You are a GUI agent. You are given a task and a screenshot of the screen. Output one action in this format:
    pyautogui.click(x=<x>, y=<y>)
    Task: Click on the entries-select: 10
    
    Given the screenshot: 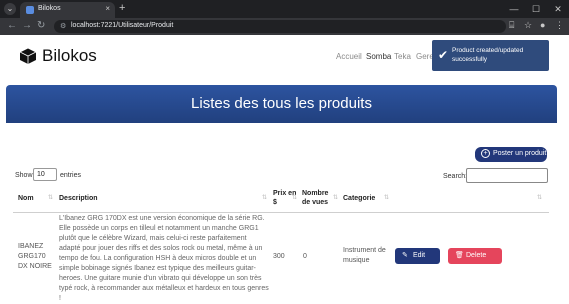 What is the action you would take?
    pyautogui.click(x=45, y=174)
    